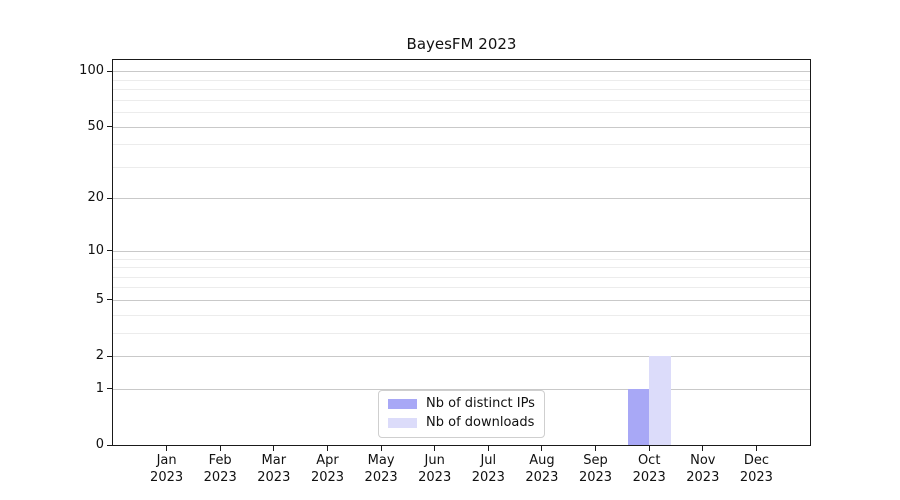 This screenshot has width=900, height=500. Describe the element at coordinates (274, 469) in the screenshot. I see `x-axis-tick-label: Mar 2023` at that location.